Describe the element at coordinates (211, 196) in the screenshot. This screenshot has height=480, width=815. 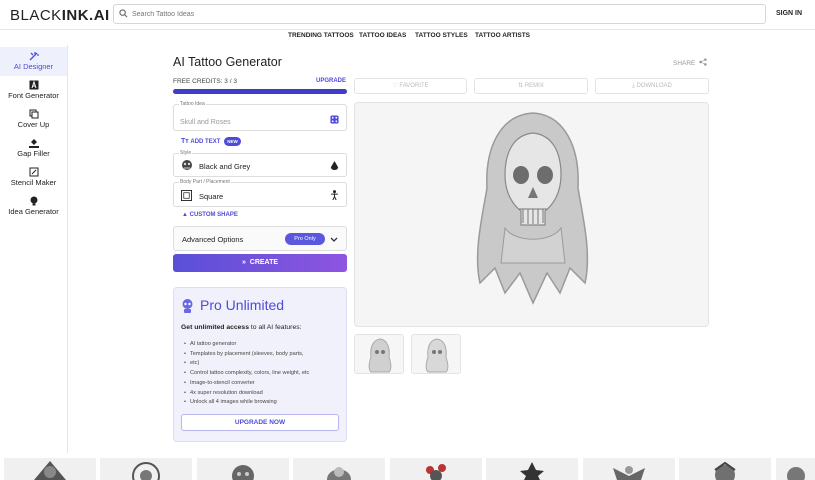
I see `placement-value: Square` at that location.